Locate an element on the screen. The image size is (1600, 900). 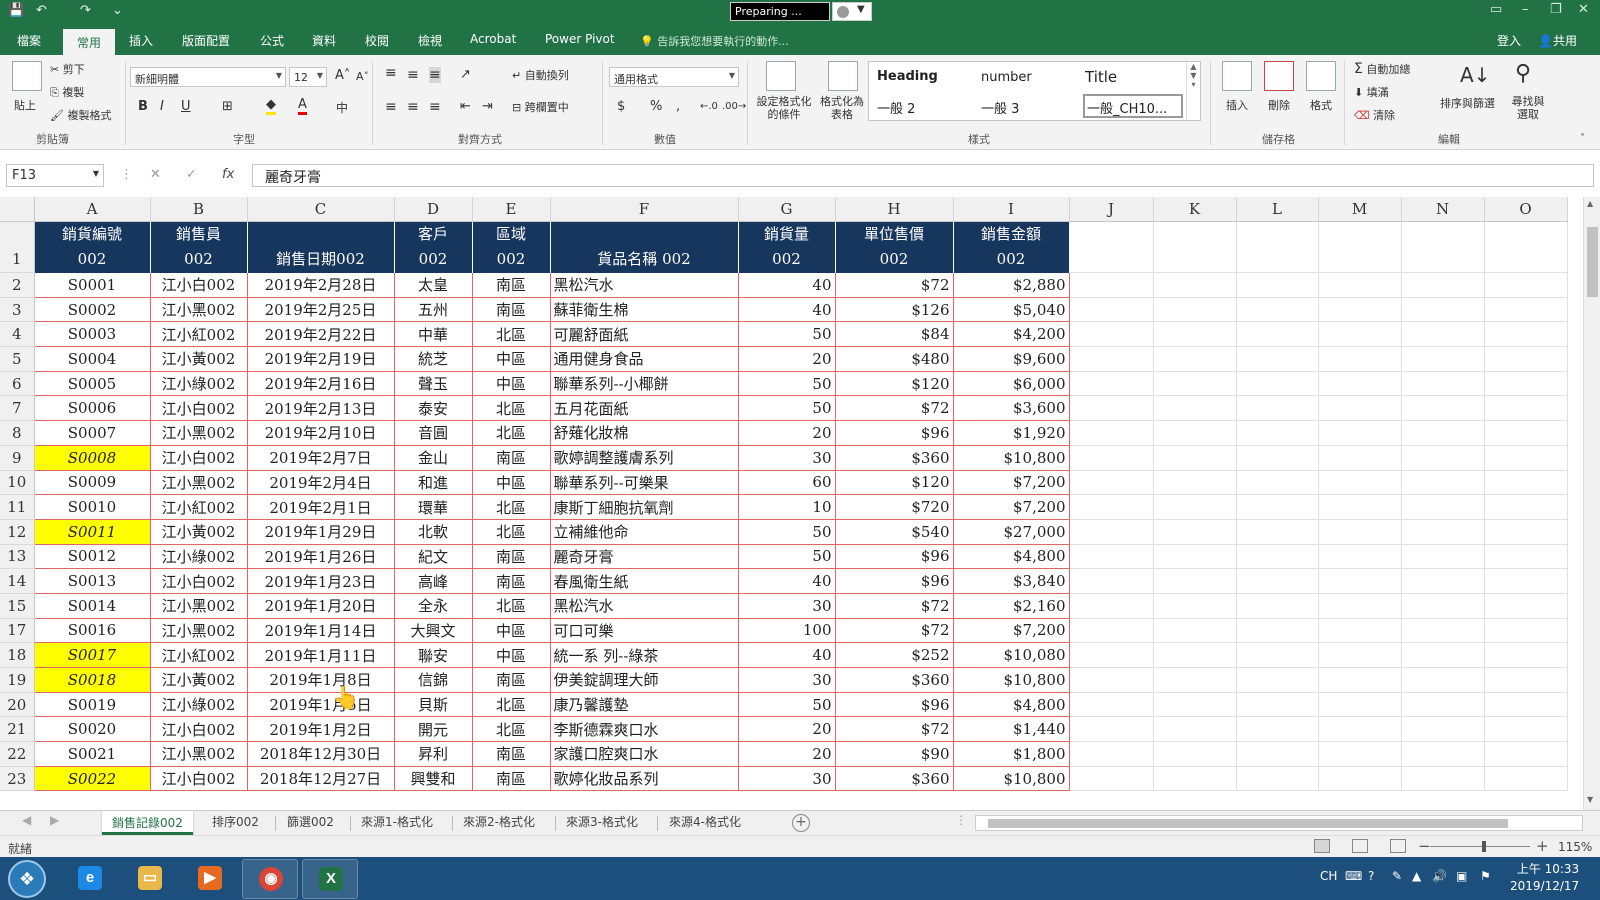
cell-sales-date: 2019年1月14日 is located at coordinates (321, 631).